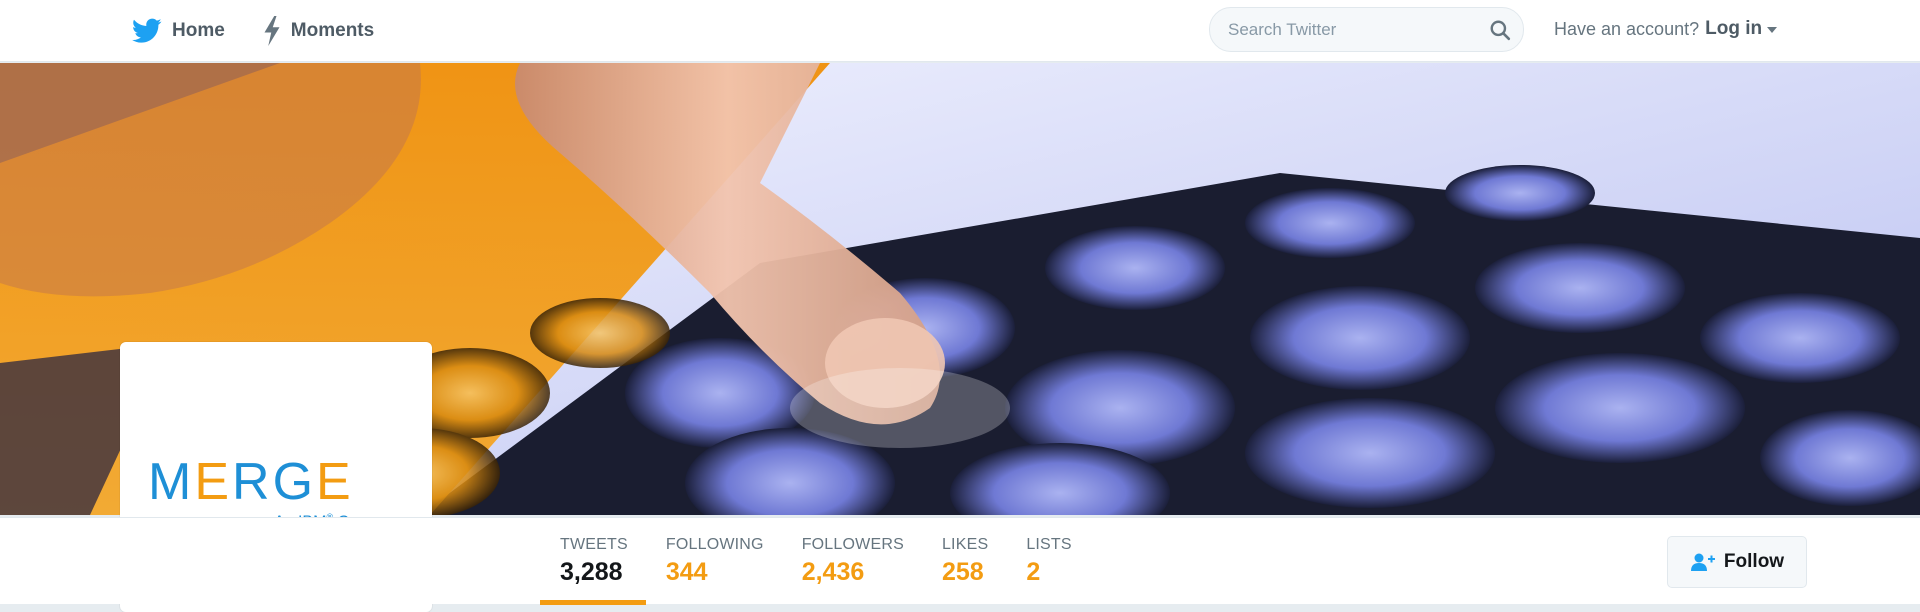 The width and height of the screenshot is (1920, 612). Describe the element at coordinates (1500, 32) in the screenshot. I see `search-icon` at that location.